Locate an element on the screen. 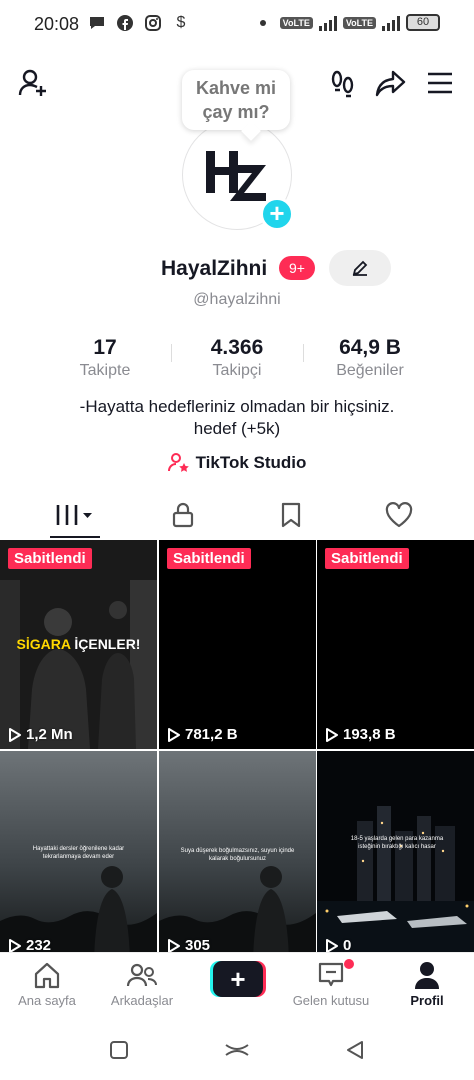  headline-white: İÇENLER! is located at coordinates (105, 644).